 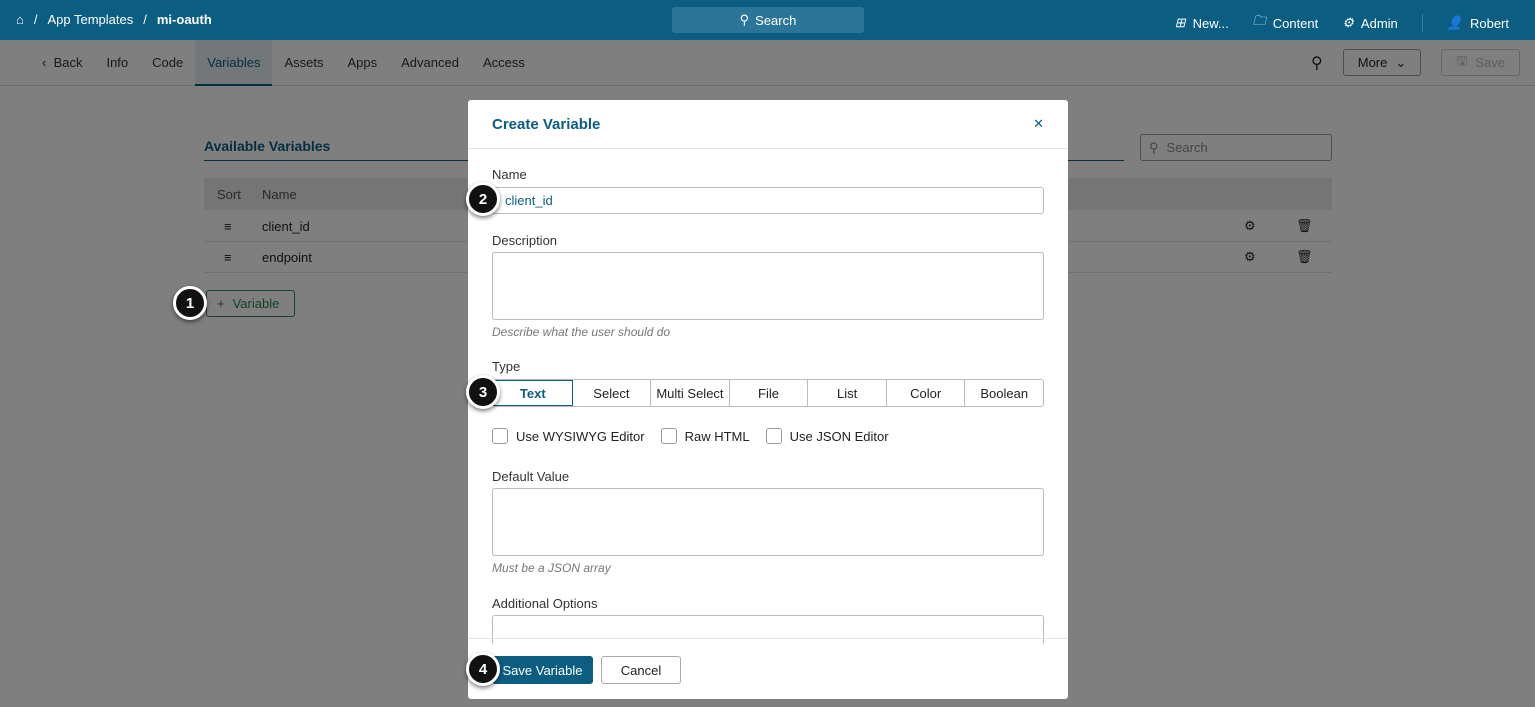 I want to click on type-list: List, so click(x=847, y=393).